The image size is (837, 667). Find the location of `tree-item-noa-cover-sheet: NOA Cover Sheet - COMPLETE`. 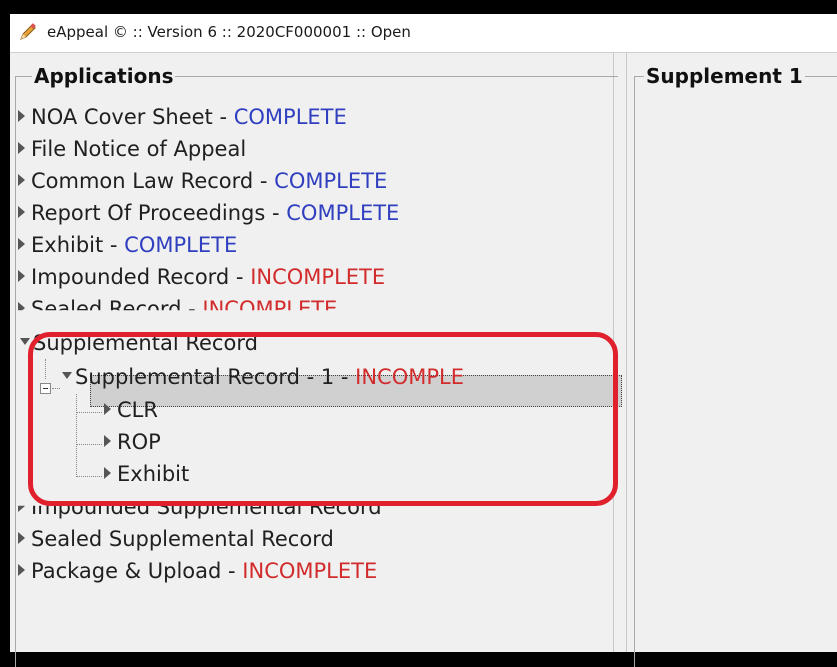

tree-item-noa-cover-sheet: NOA Cover Sheet - COMPLETE is located at coordinates (182, 117).